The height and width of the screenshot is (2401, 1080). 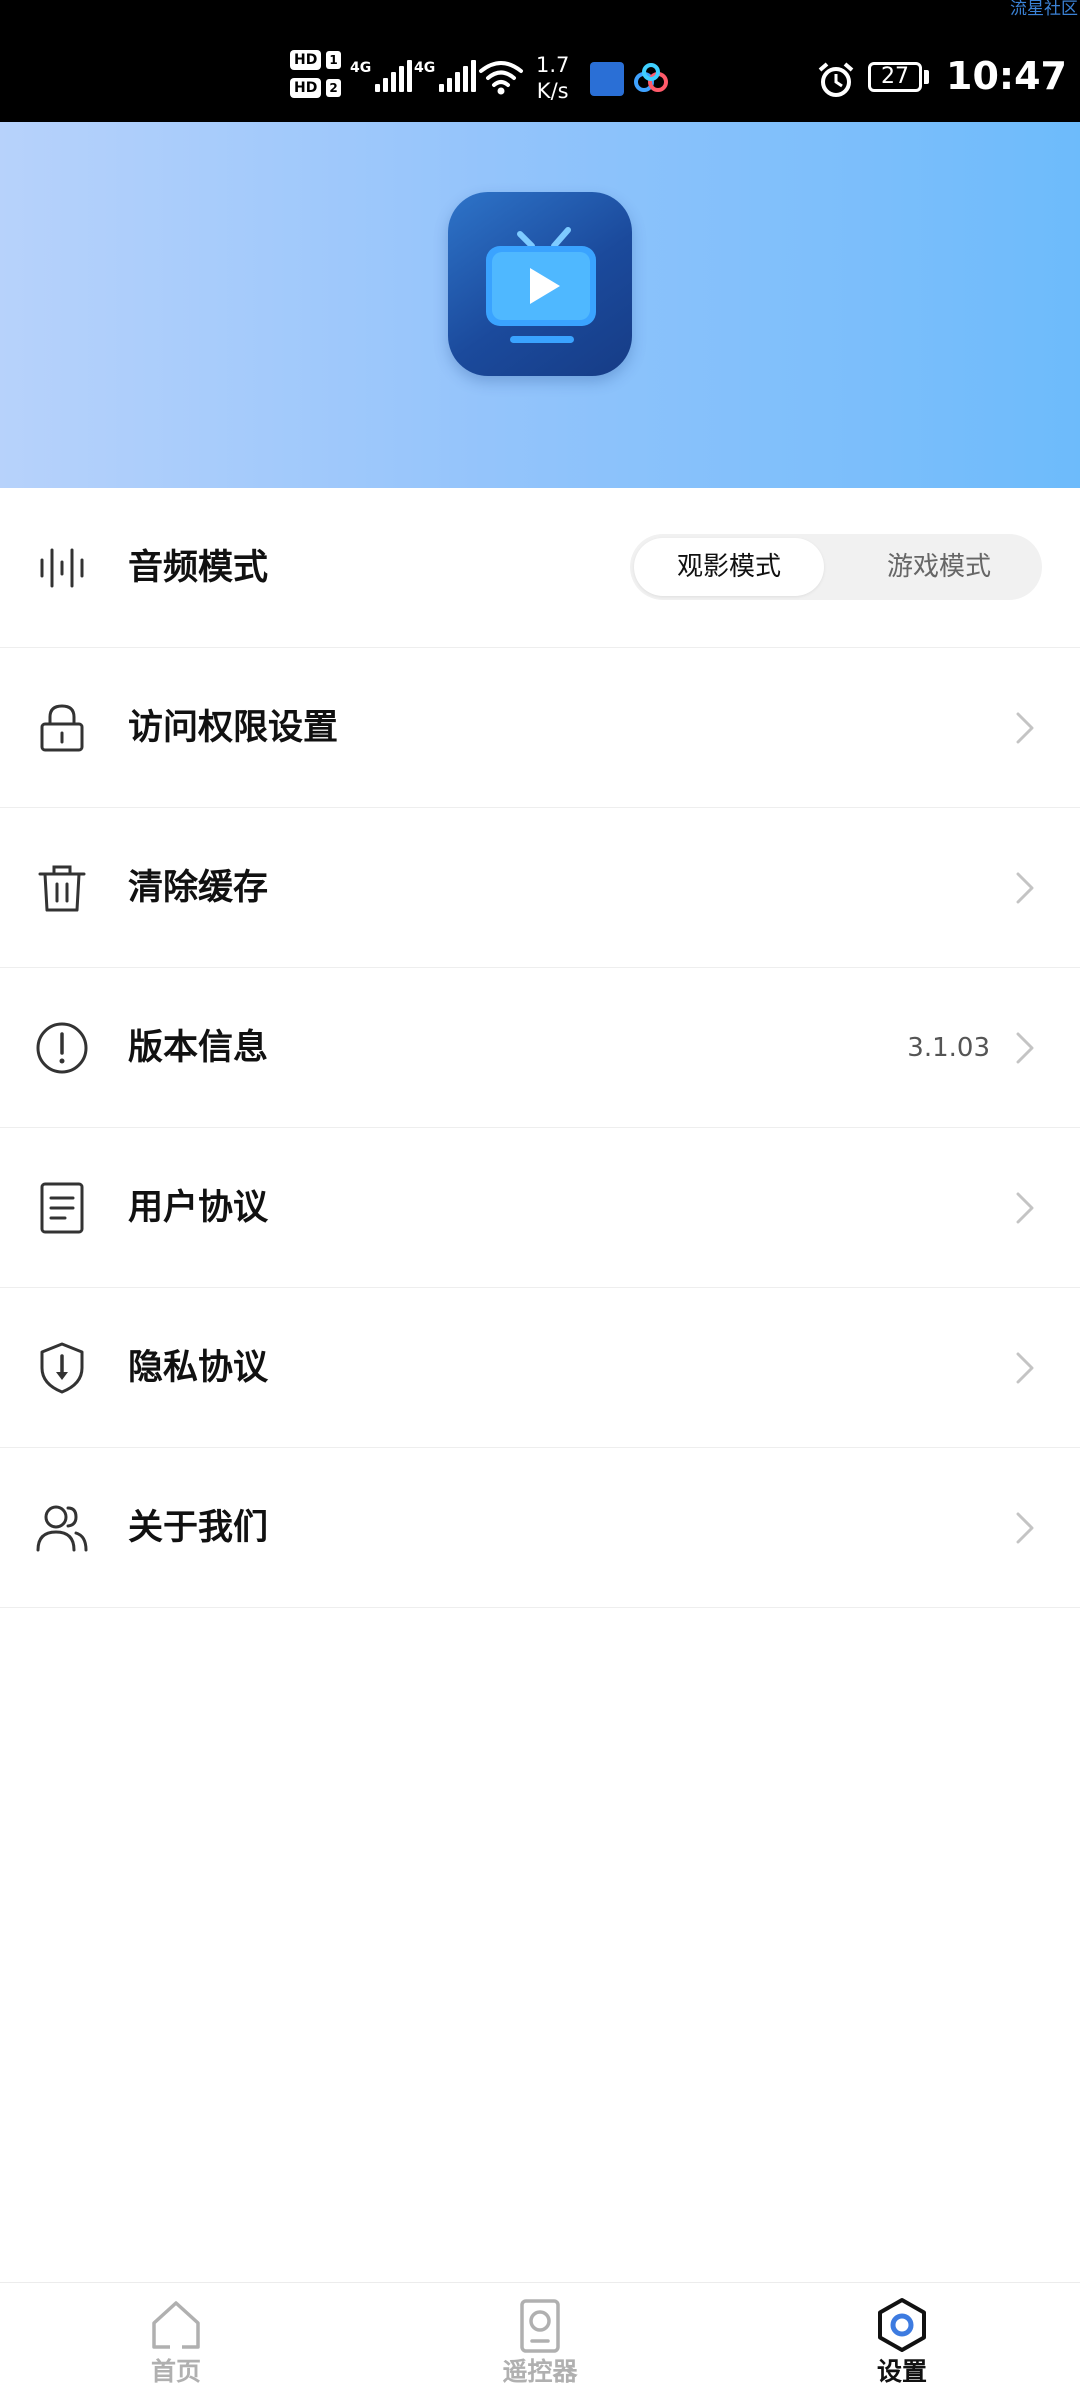 I want to click on about-us-label: 关于我们, so click(x=198, y=1528).